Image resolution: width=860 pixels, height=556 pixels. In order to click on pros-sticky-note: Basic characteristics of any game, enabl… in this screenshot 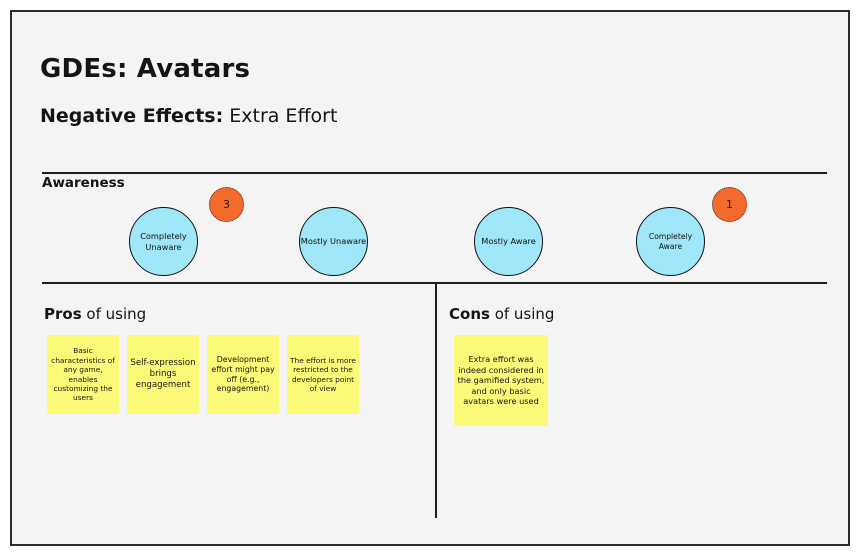, I will do `click(83, 374)`.